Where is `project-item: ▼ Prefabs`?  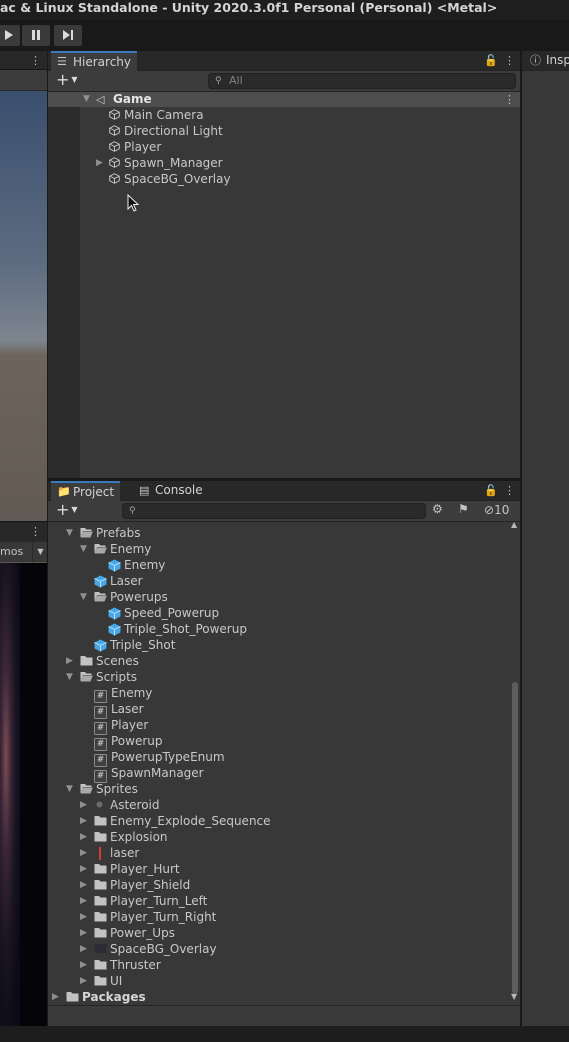
project-item: ▼ Prefabs is located at coordinates (103, 533).